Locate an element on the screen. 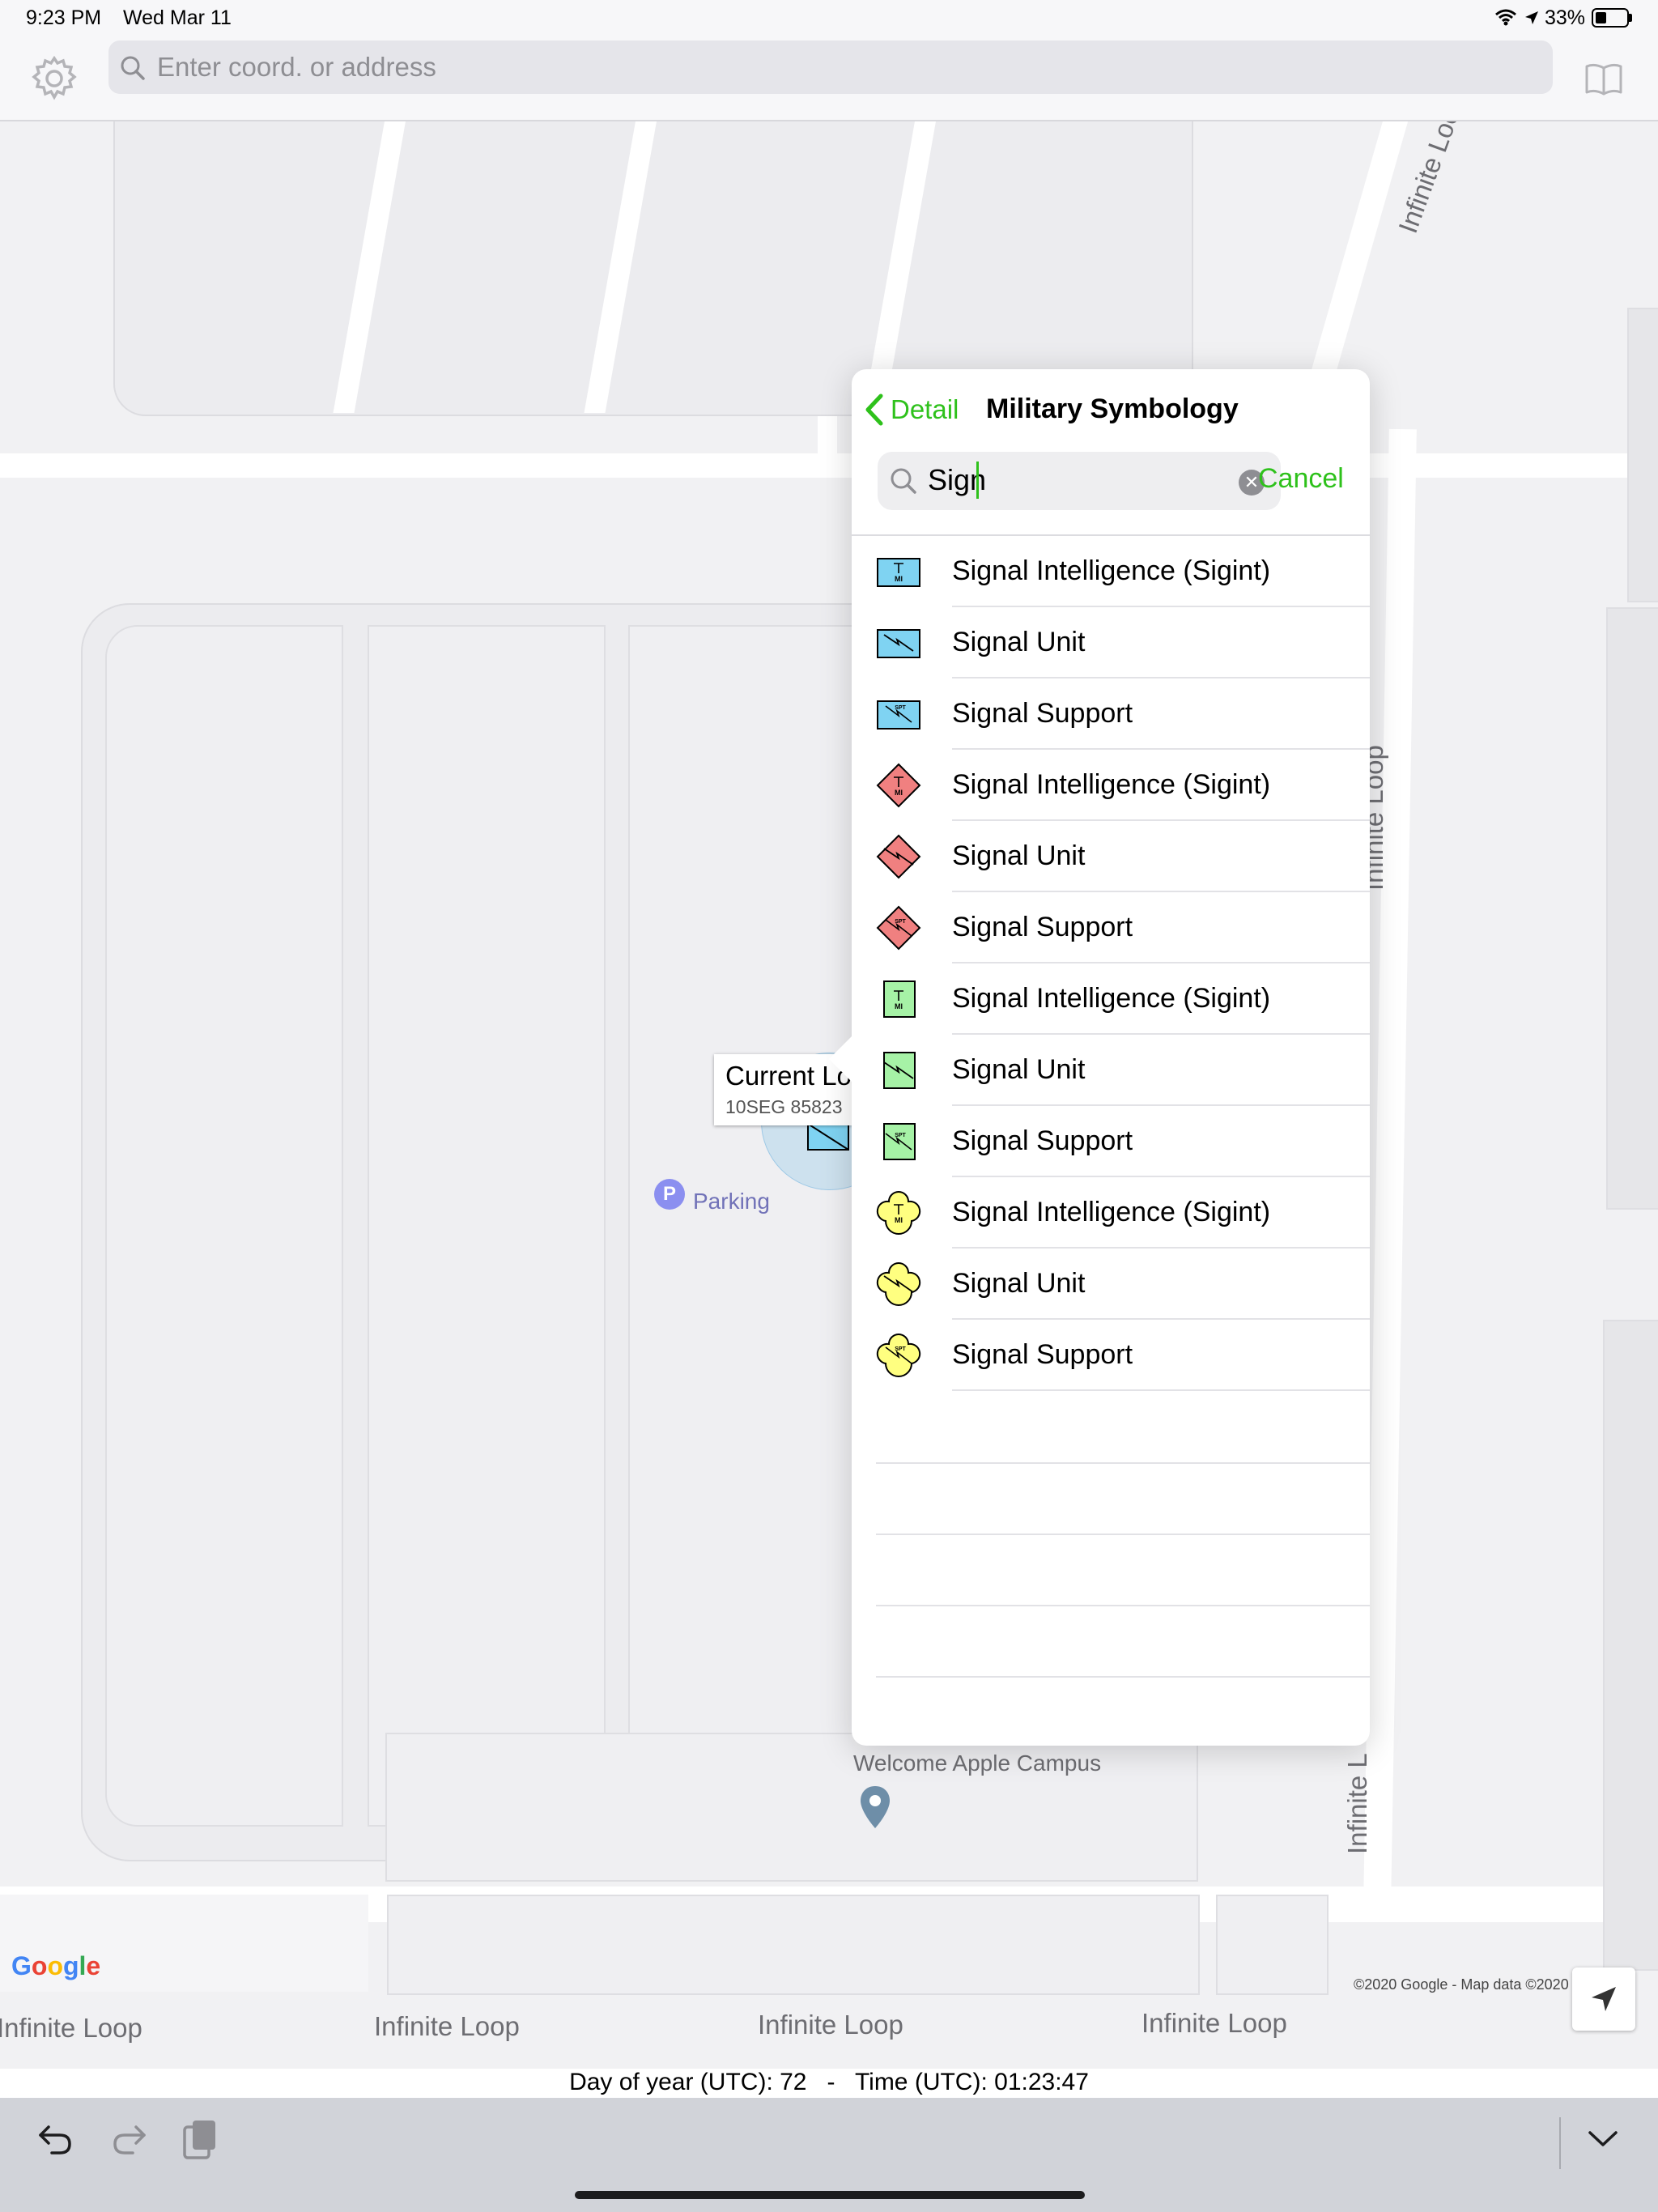  parking-icon: P is located at coordinates (669, 1195).